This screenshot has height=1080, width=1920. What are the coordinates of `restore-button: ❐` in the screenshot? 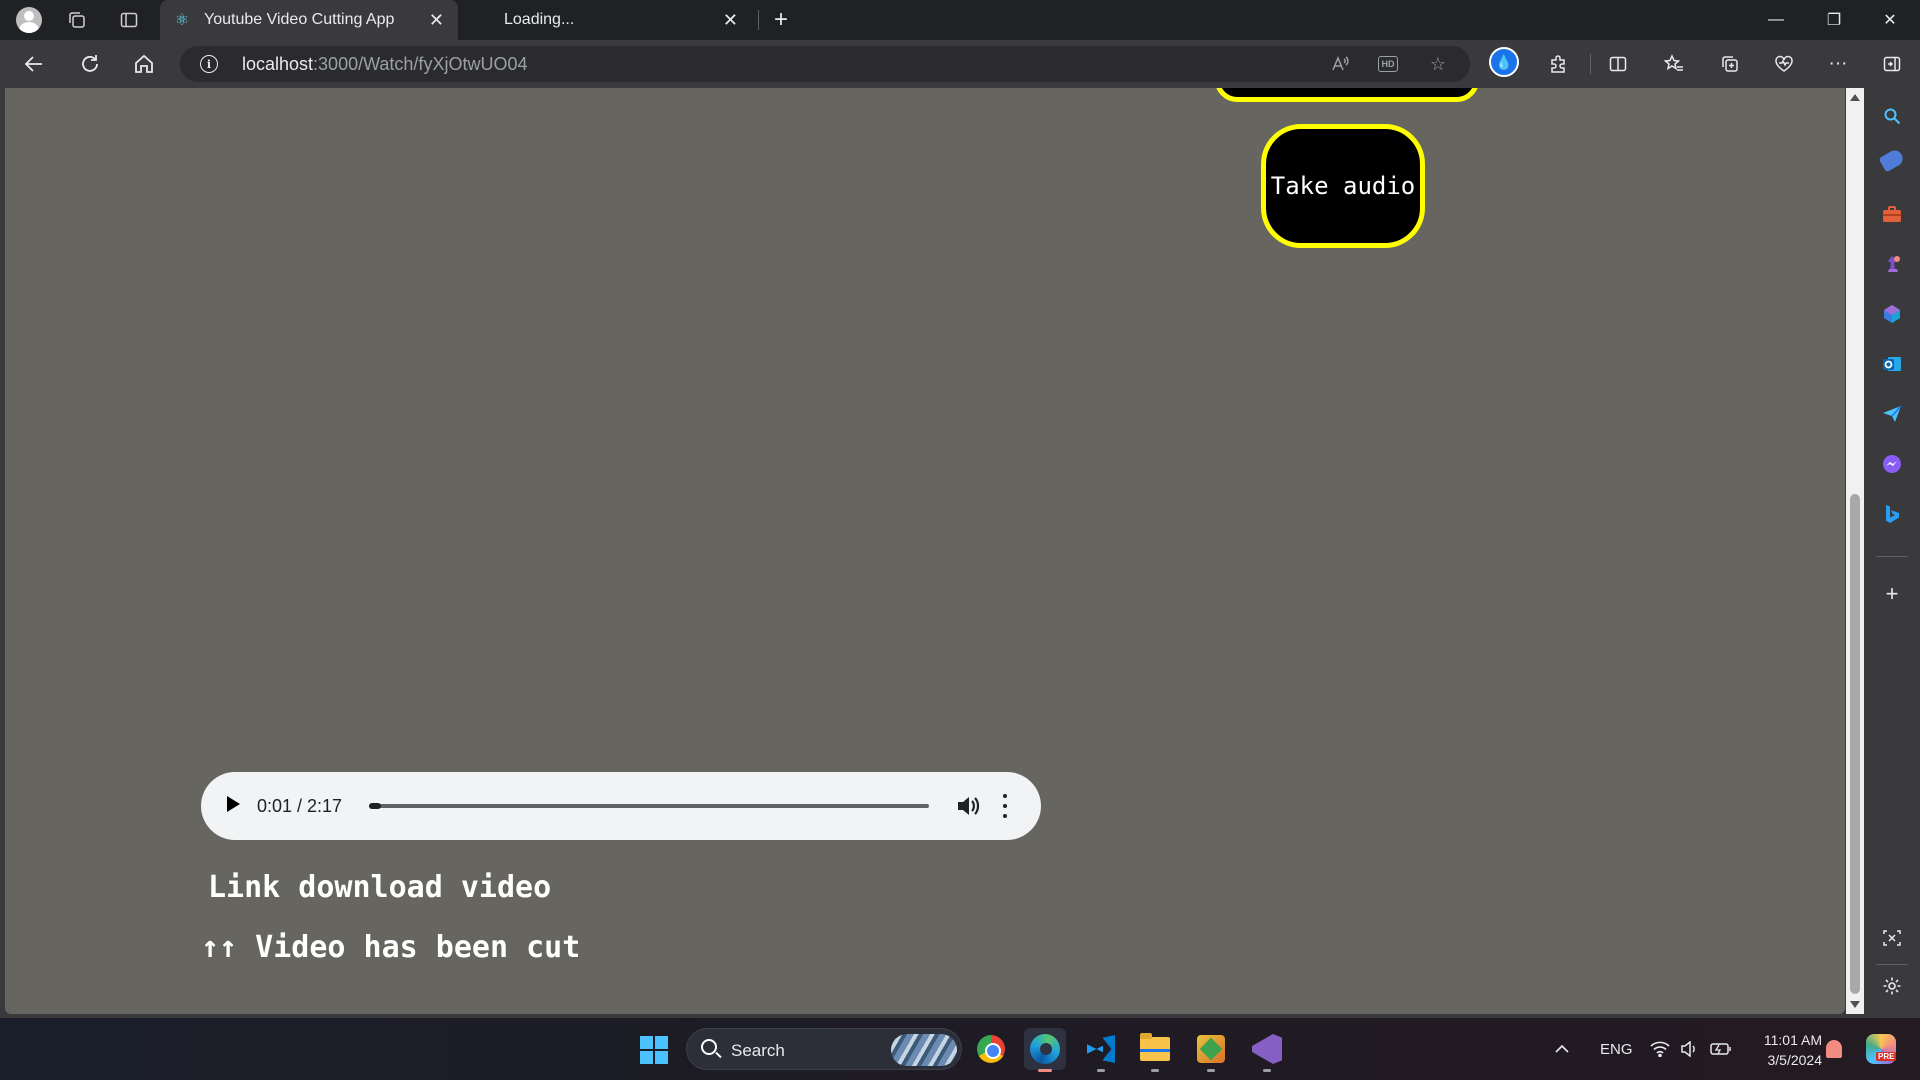 It's located at (1834, 20).